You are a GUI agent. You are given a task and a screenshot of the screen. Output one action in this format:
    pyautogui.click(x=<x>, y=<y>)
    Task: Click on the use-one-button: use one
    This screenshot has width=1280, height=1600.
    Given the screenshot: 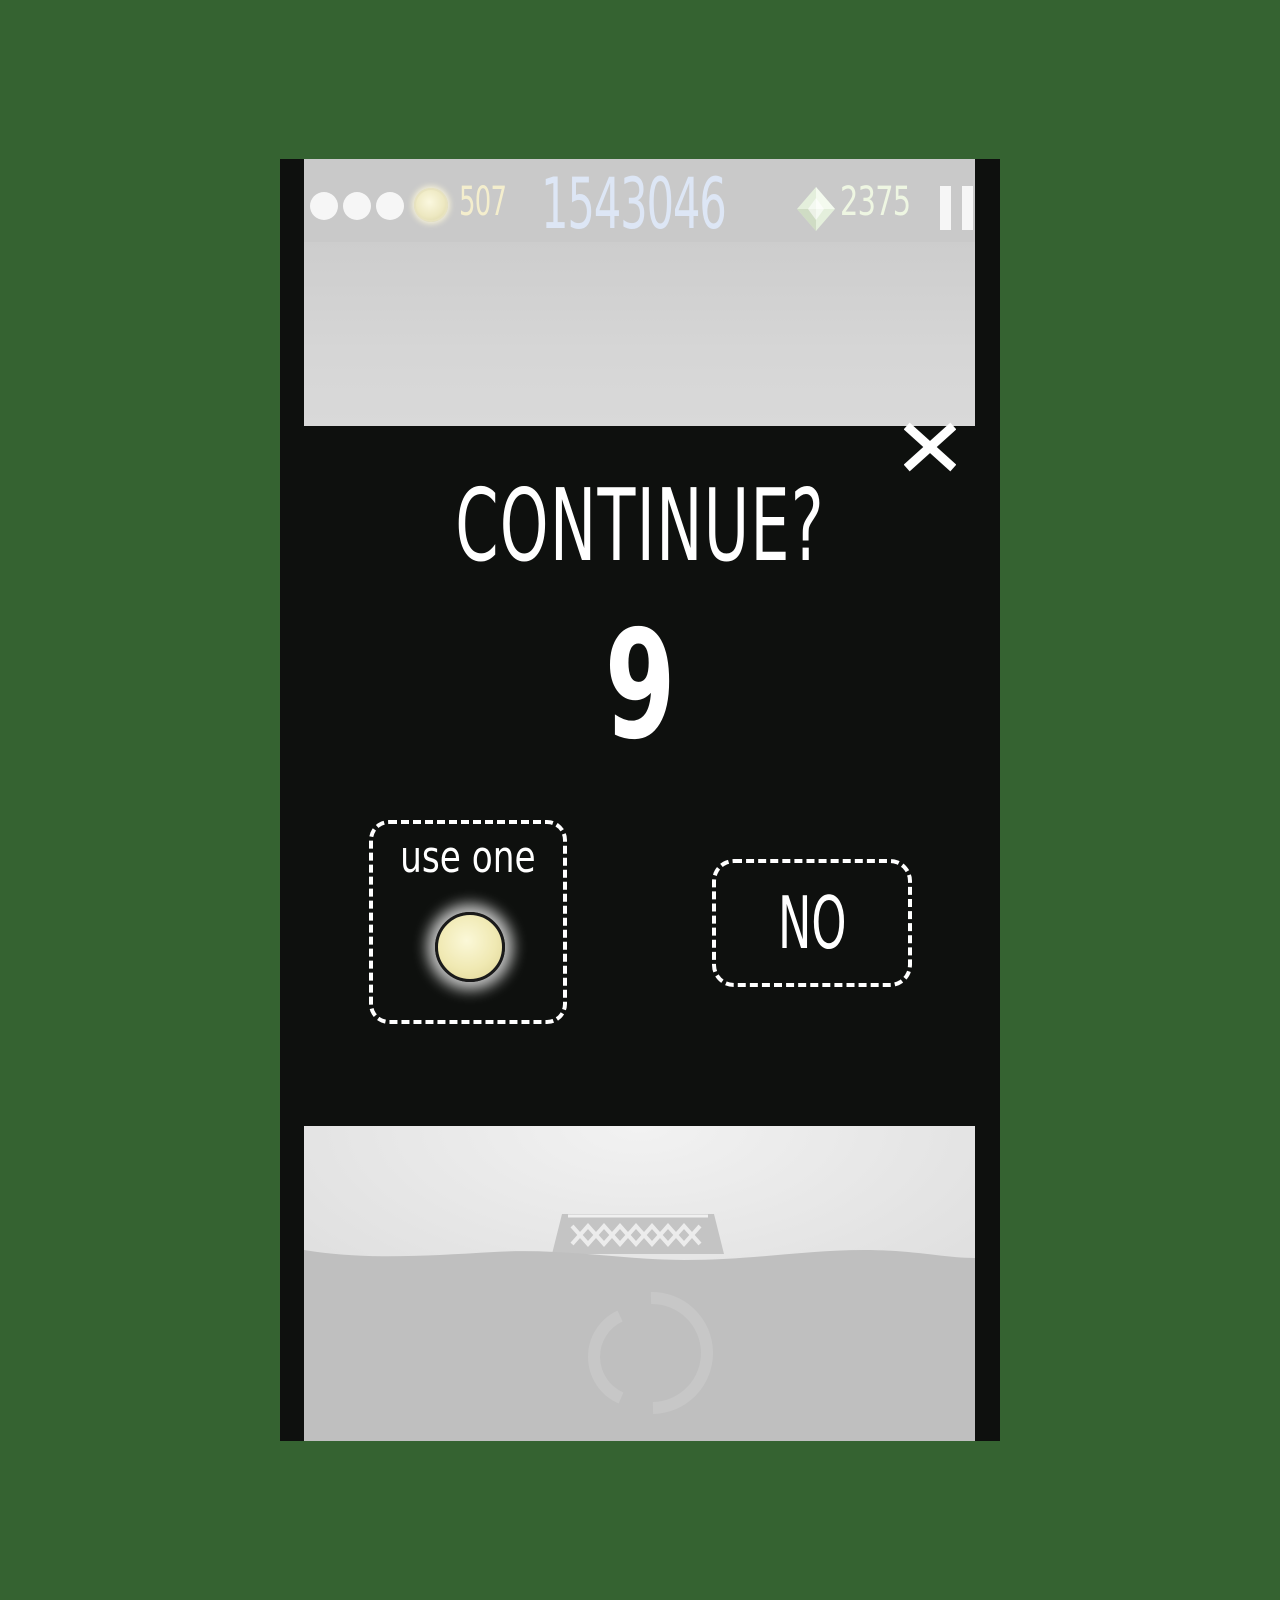 What is the action you would take?
    pyautogui.click(x=468, y=922)
    